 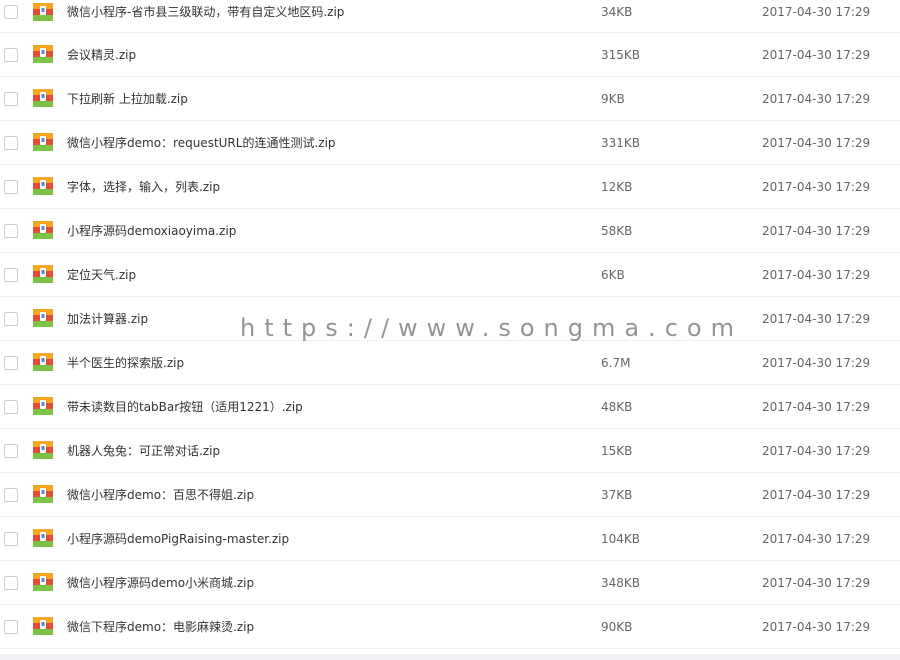 What do you see at coordinates (621, 143) in the screenshot?
I see `file-size: 331KB` at bounding box center [621, 143].